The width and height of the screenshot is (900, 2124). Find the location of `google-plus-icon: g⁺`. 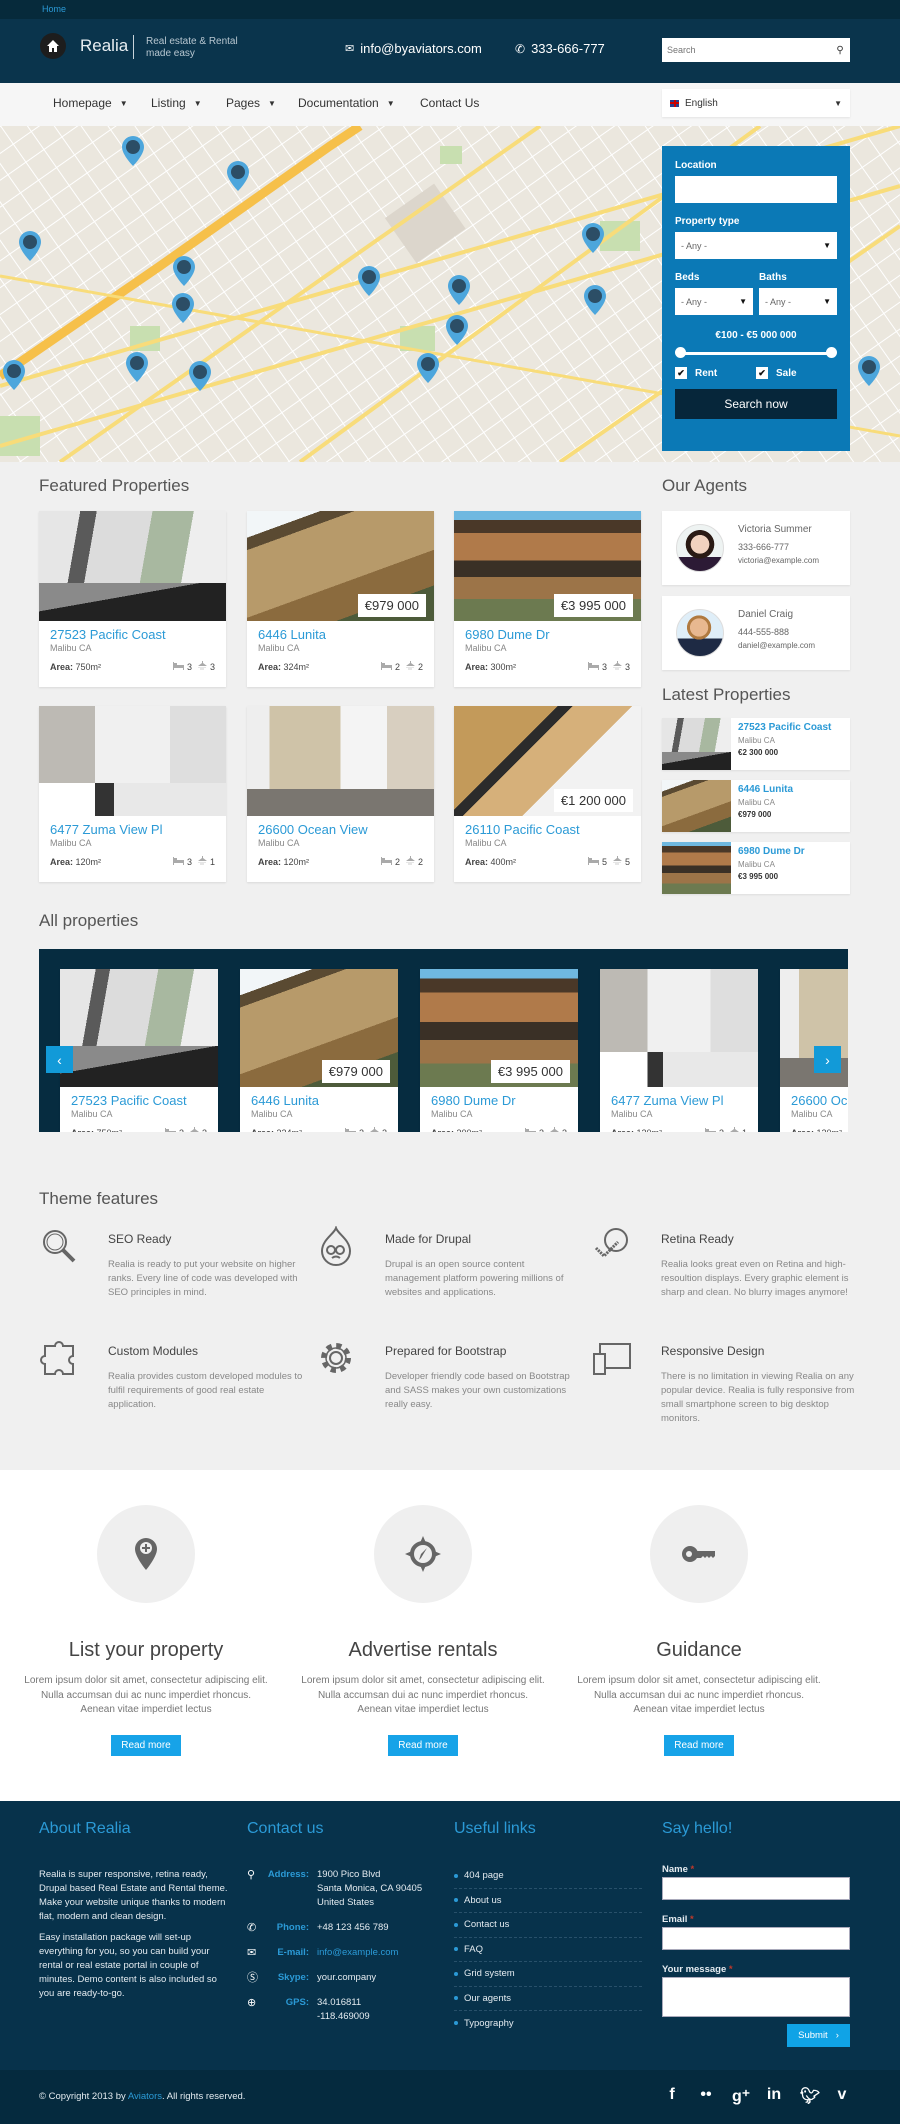

google-plus-icon: g⁺ is located at coordinates (741, 2096).